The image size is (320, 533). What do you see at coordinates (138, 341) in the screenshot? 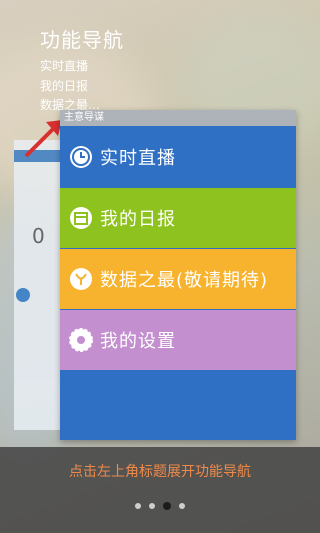
I see `menu-label: 我的设置` at bounding box center [138, 341].